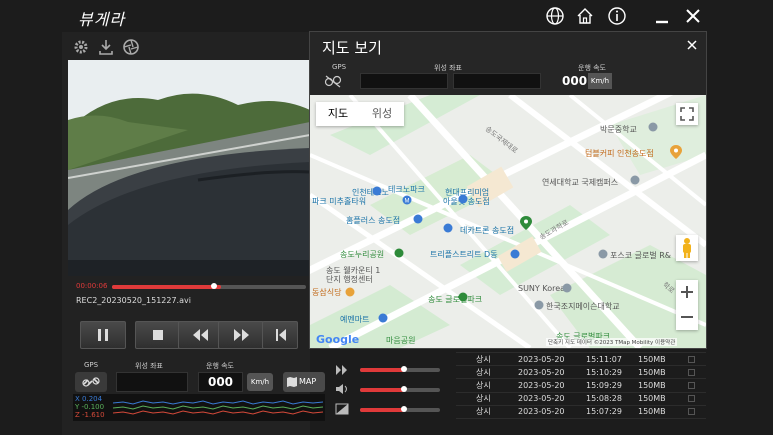  What do you see at coordinates (604, 399) in the screenshot?
I see `record-time: 15:08:28` at bounding box center [604, 399].